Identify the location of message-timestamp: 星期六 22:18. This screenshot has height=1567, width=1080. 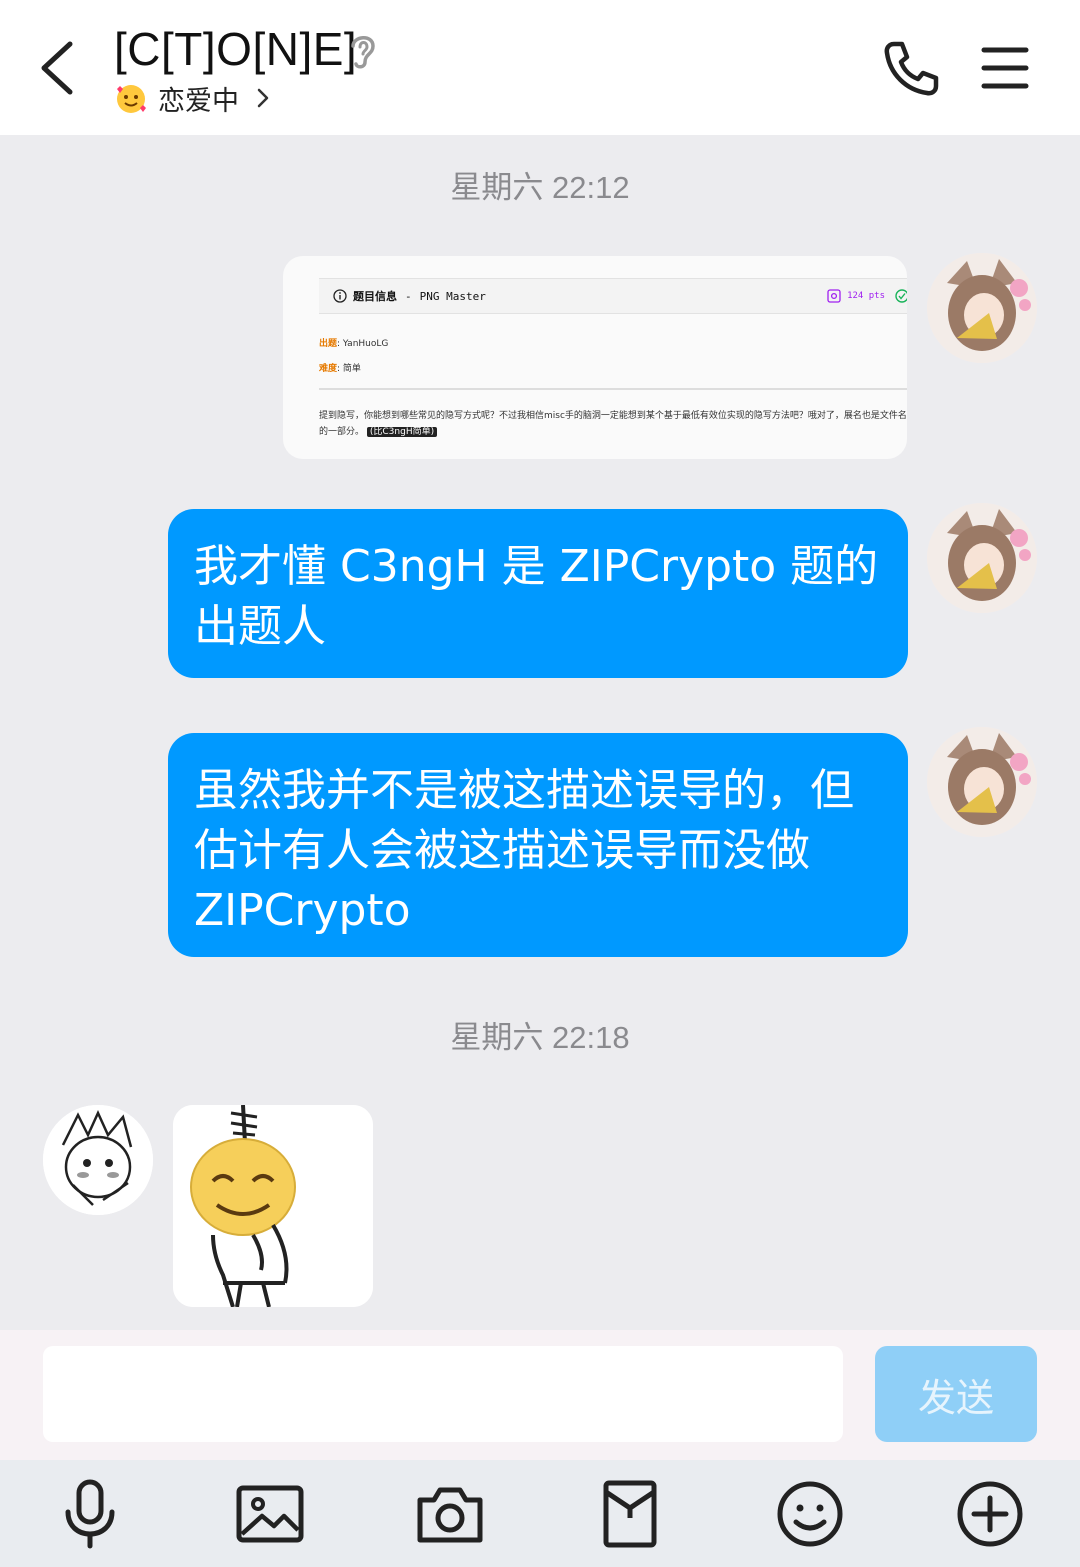
(540, 1037).